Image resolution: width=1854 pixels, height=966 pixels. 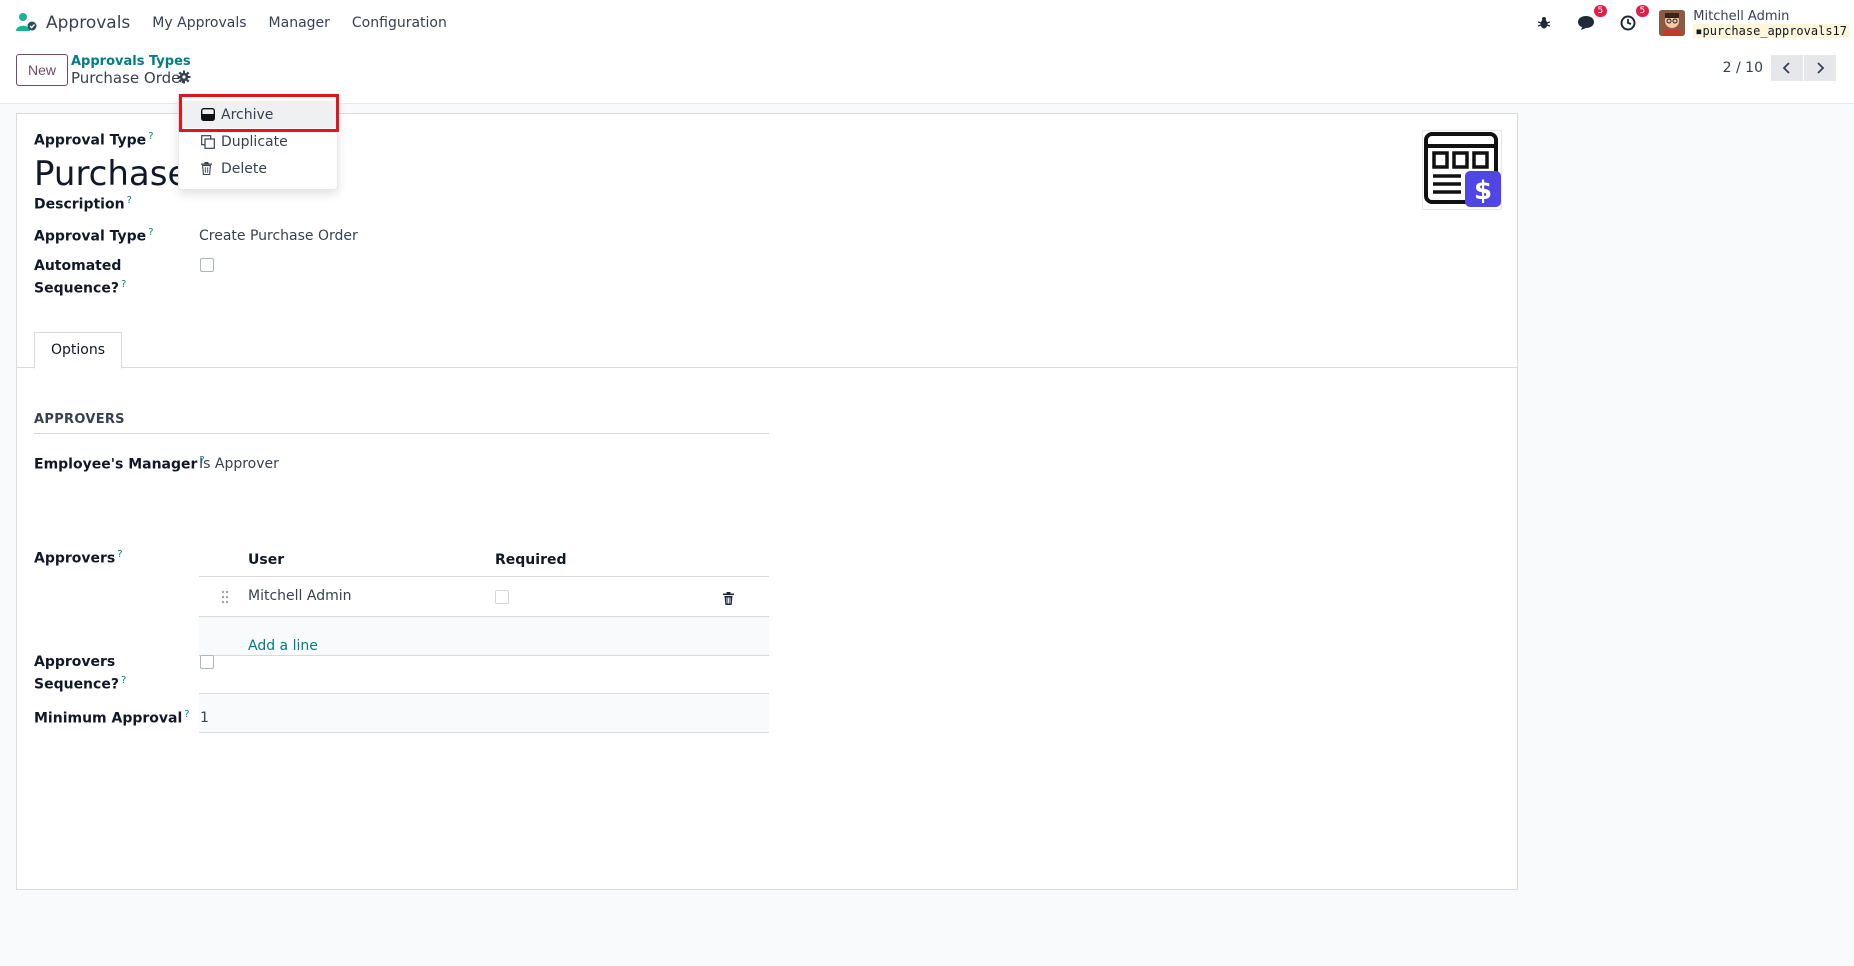 What do you see at coordinates (90, 140) in the screenshot?
I see `approval-type-label-text: Approval Type` at bounding box center [90, 140].